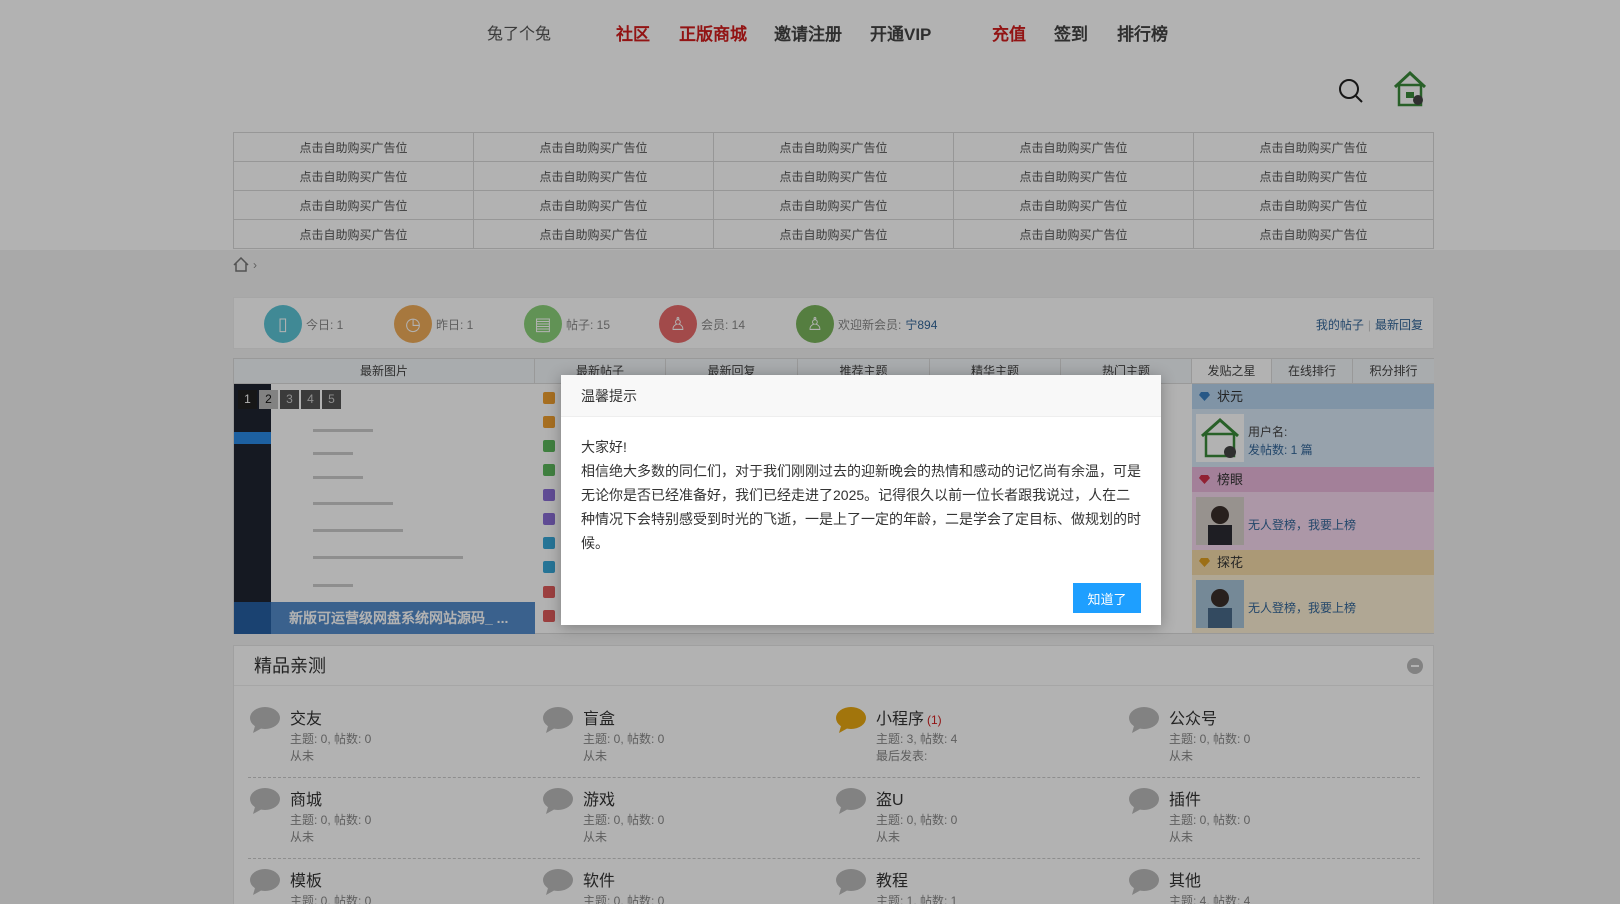  What do you see at coordinates (604, 447) in the screenshot?
I see `dialog-greeting: 大家好!` at bounding box center [604, 447].